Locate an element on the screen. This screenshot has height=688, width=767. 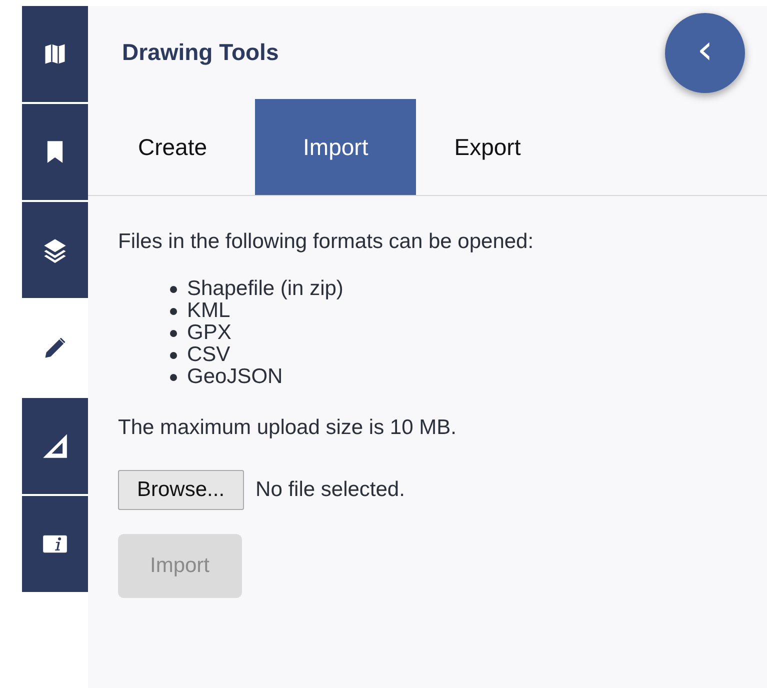
format-item: GeoJSON is located at coordinates (235, 377).